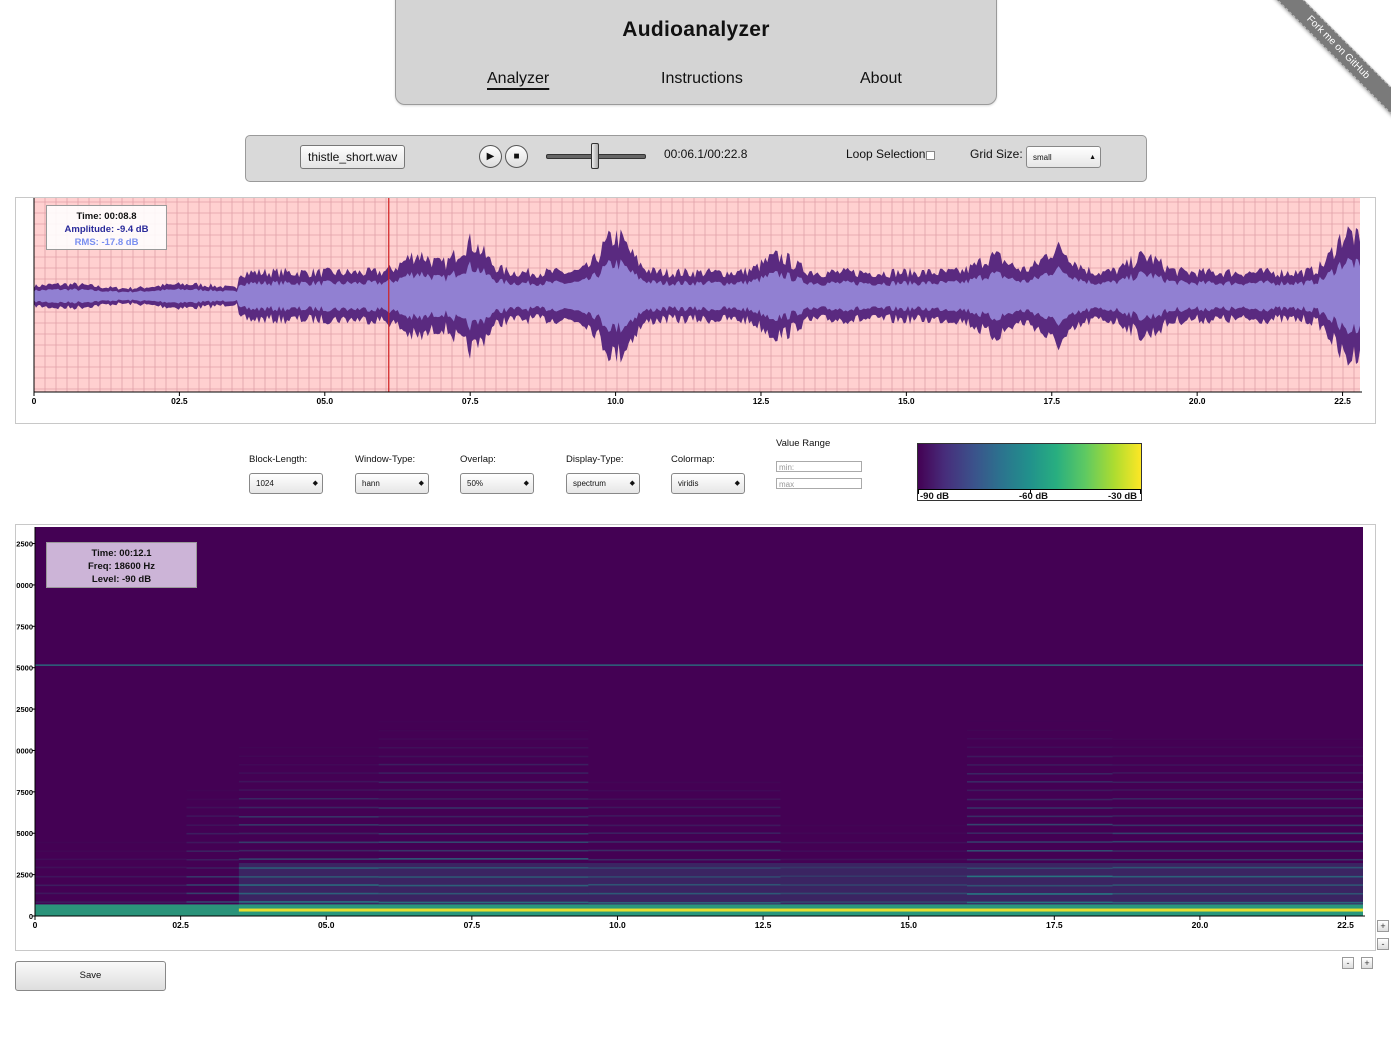 Image resolution: width=1391 pixels, height=1037 pixels. I want to click on colorbar-label-min: -90 dB, so click(935, 496).